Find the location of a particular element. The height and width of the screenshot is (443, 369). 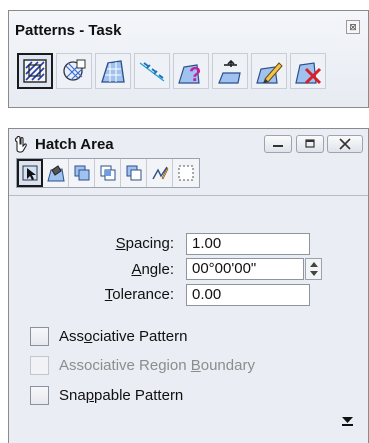

expand-dialog-icon is located at coordinates (347, 420).